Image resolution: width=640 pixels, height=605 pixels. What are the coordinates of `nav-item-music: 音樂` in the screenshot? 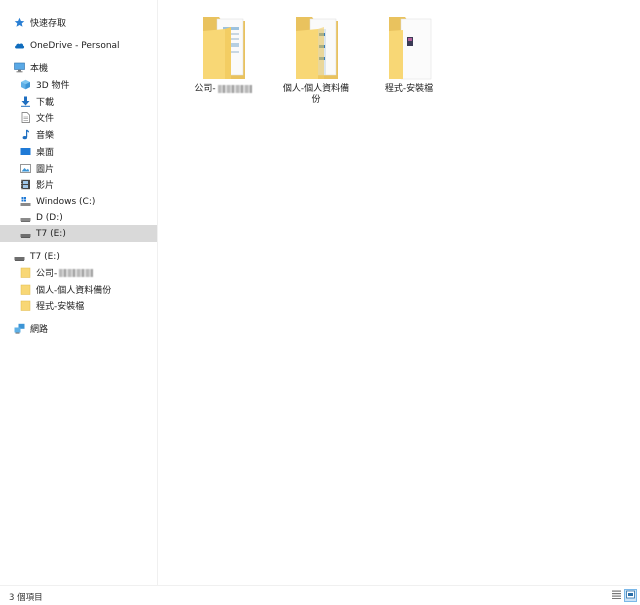 It's located at (37, 134).